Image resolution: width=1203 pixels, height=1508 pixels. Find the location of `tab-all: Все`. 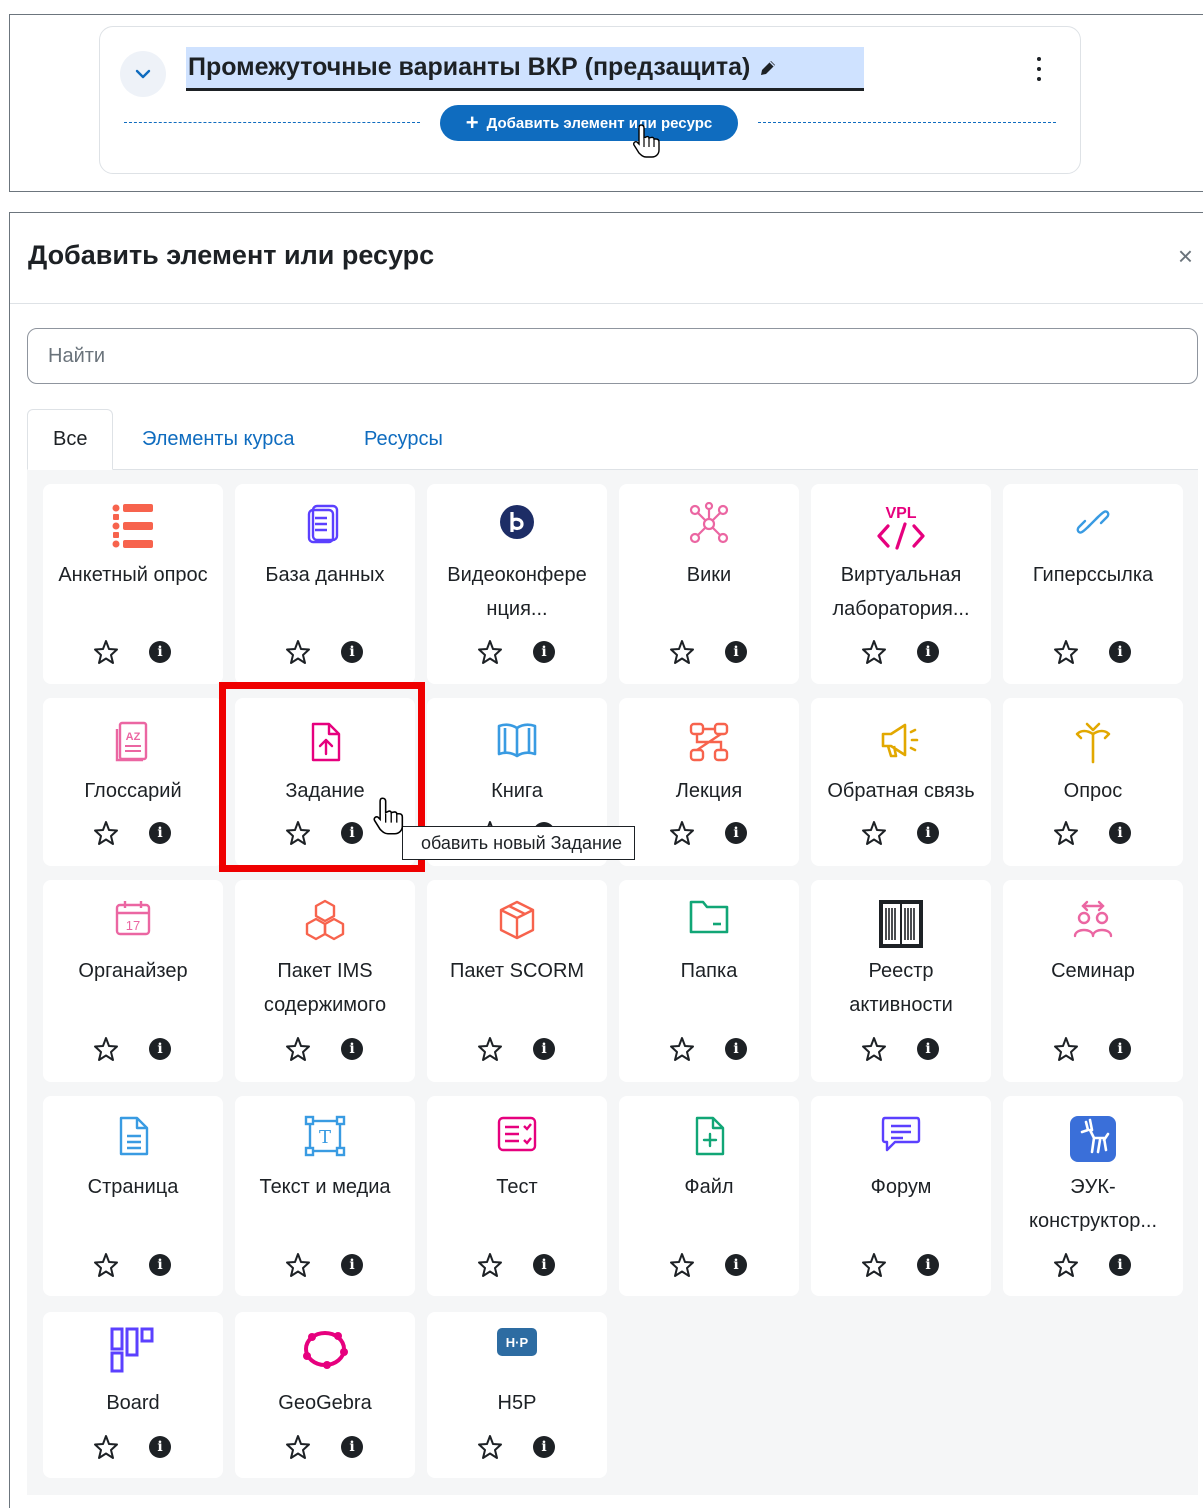

tab-all: Все is located at coordinates (70, 439).